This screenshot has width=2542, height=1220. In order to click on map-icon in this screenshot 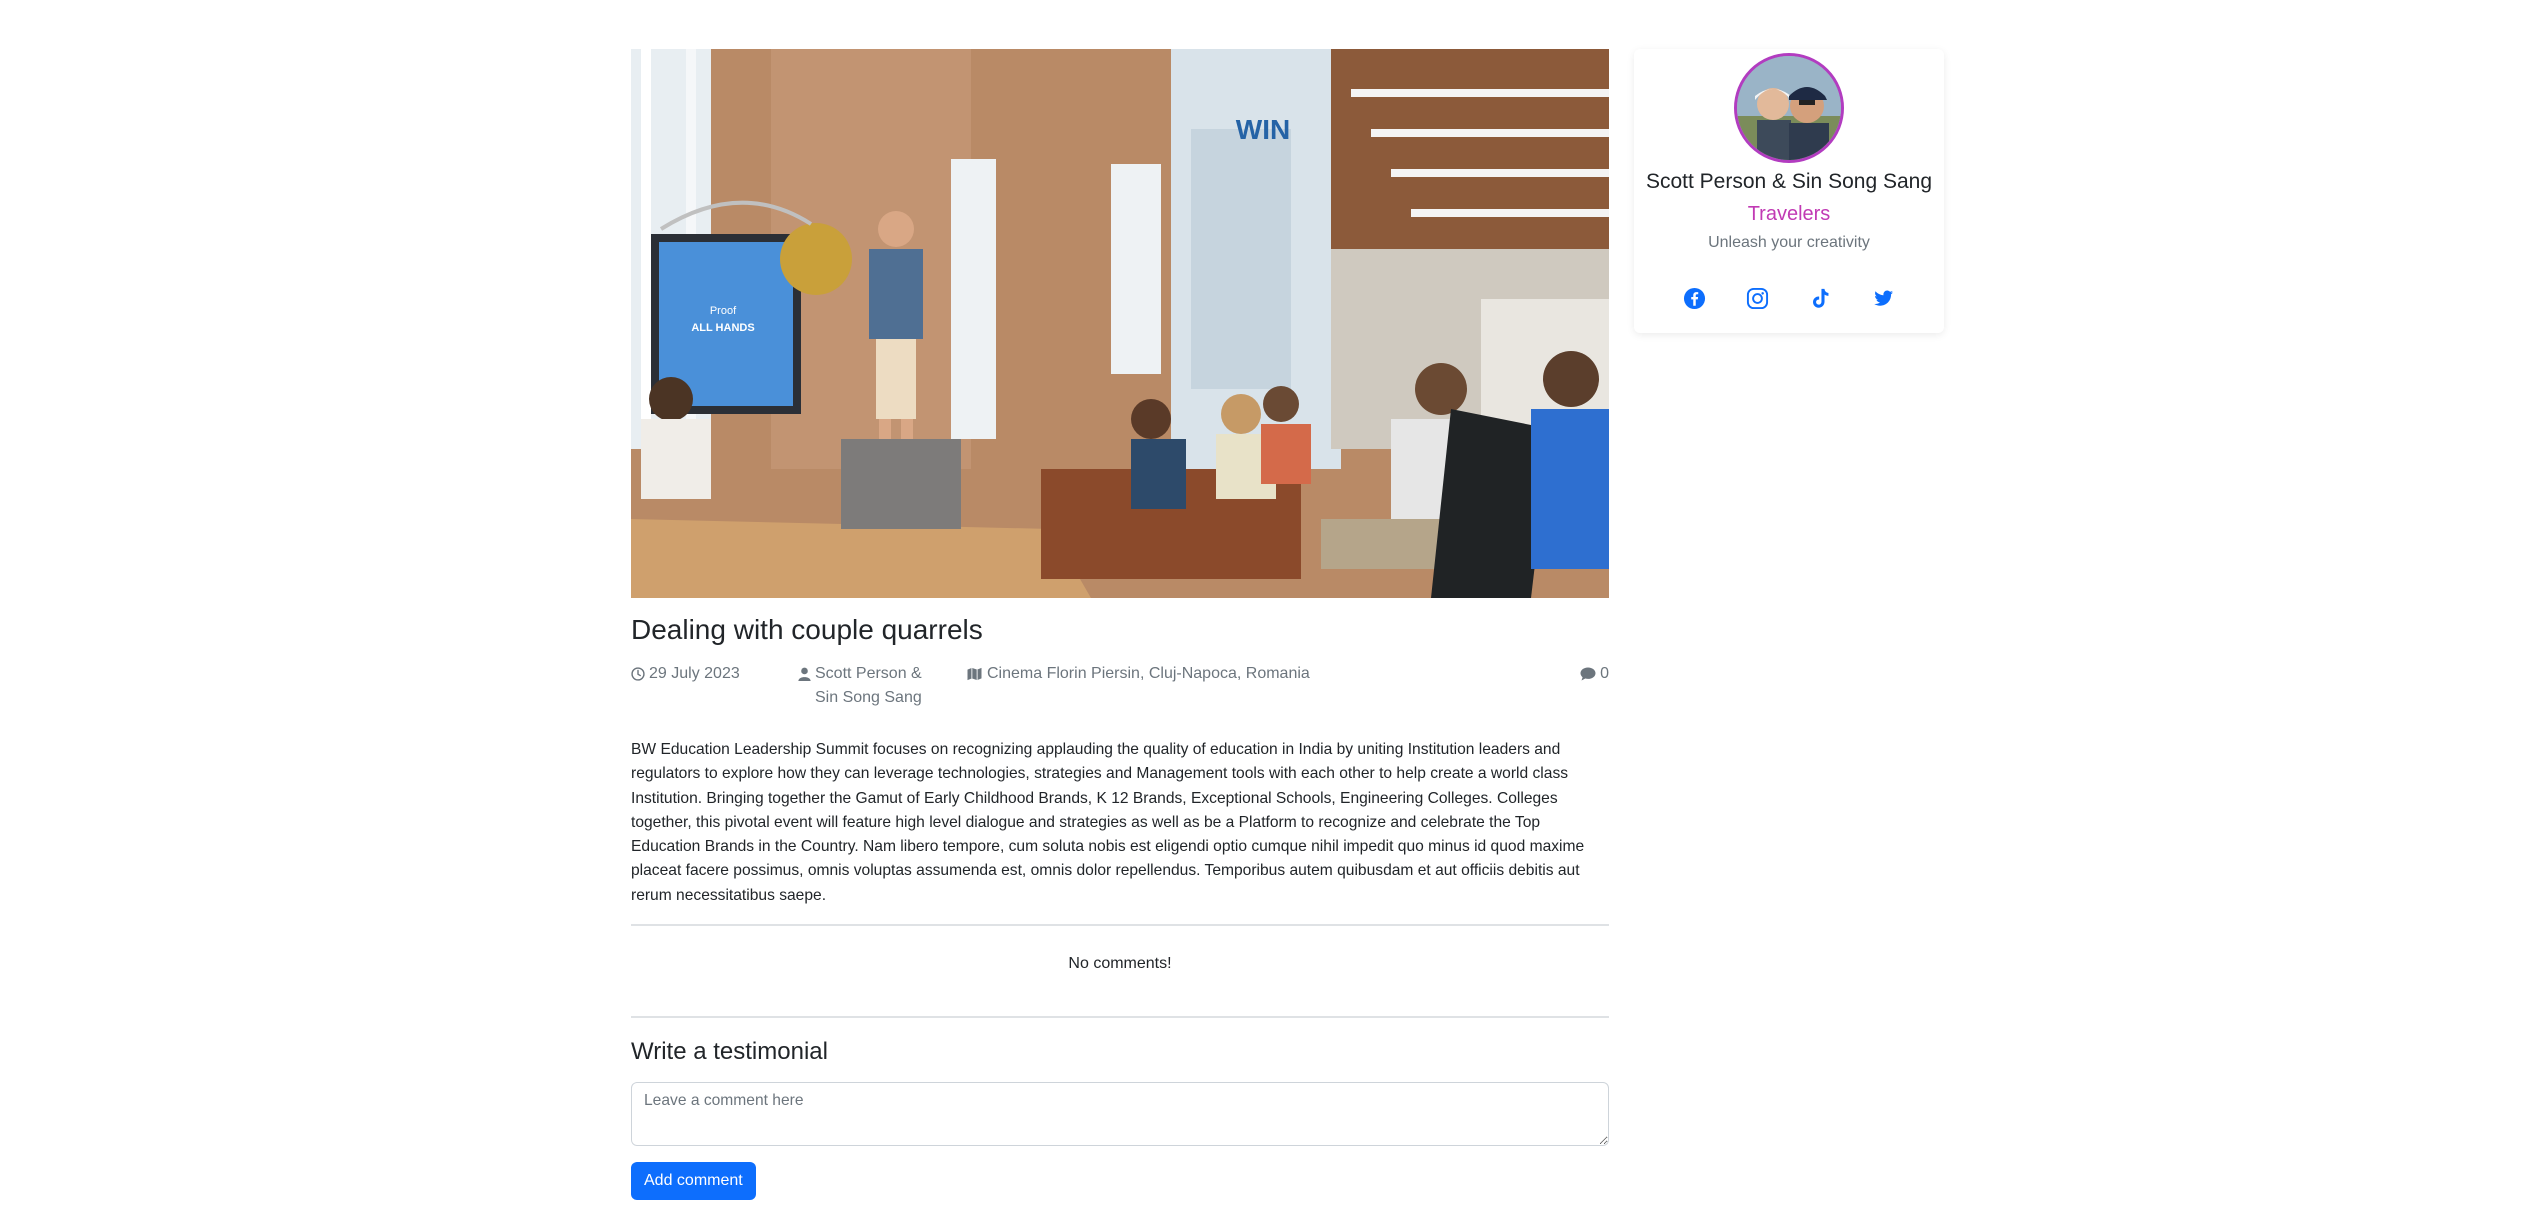, I will do `click(974, 674)`.